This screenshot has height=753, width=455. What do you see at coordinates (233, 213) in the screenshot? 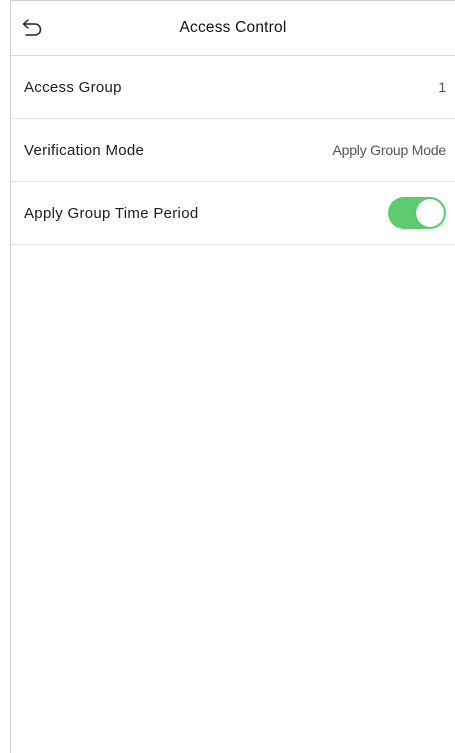
I see `apply-group-time-period-row: Apply Group Time Period` at bounding box center [233, 213].